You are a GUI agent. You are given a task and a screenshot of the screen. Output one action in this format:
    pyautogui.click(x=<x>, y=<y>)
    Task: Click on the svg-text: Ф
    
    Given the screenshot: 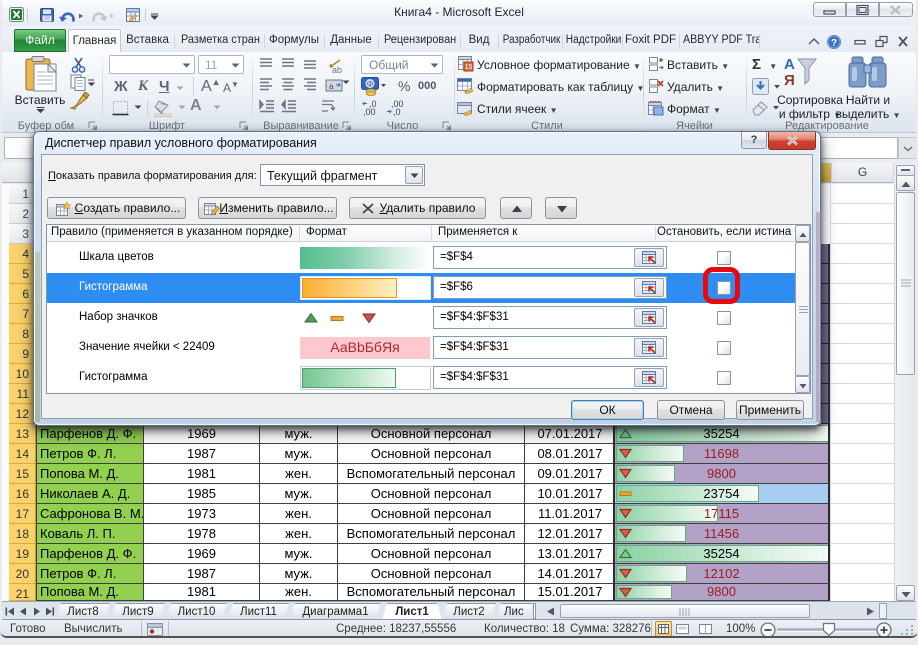 What is the action you would take?
    pyautogui.click(x=370, y=84)
    